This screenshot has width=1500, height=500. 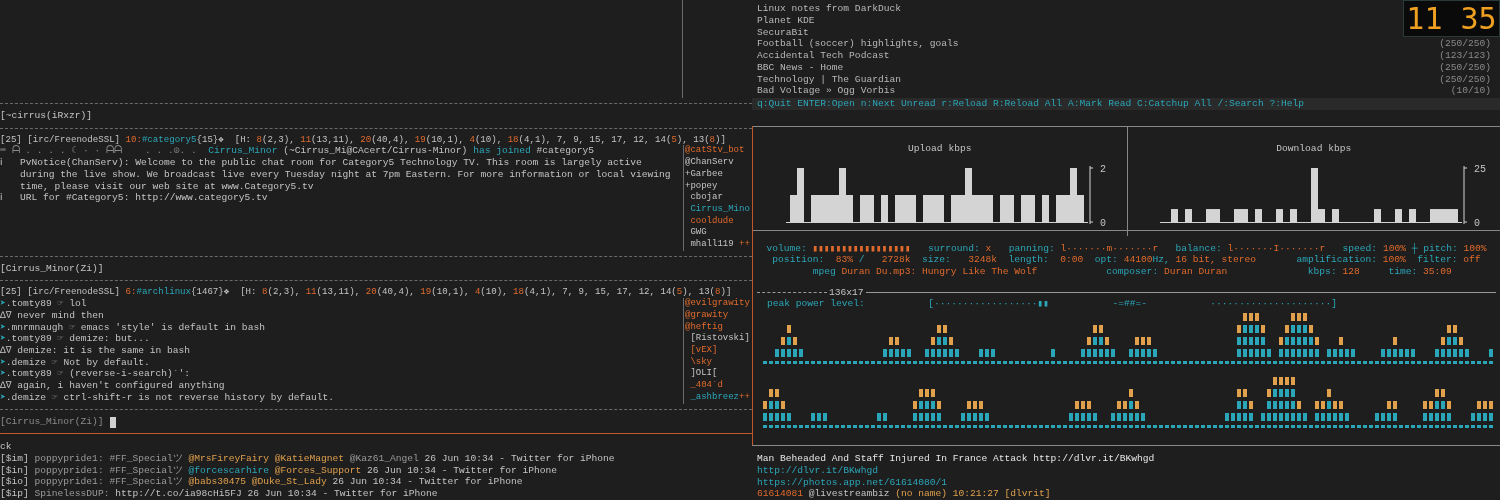 I want to click on chat-line: ∆∇ demize: it is the same in bash, so click(x=95, y=350).